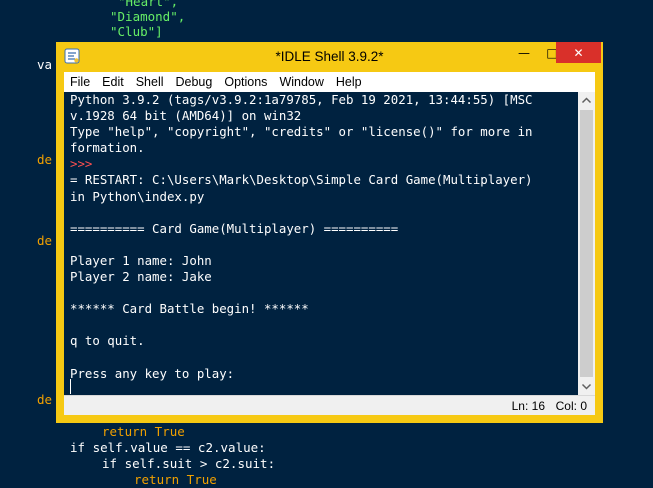  Describe the element at coordinates (81, 164) in the screenshot. I see `shell-prompt: >>>` at that location.